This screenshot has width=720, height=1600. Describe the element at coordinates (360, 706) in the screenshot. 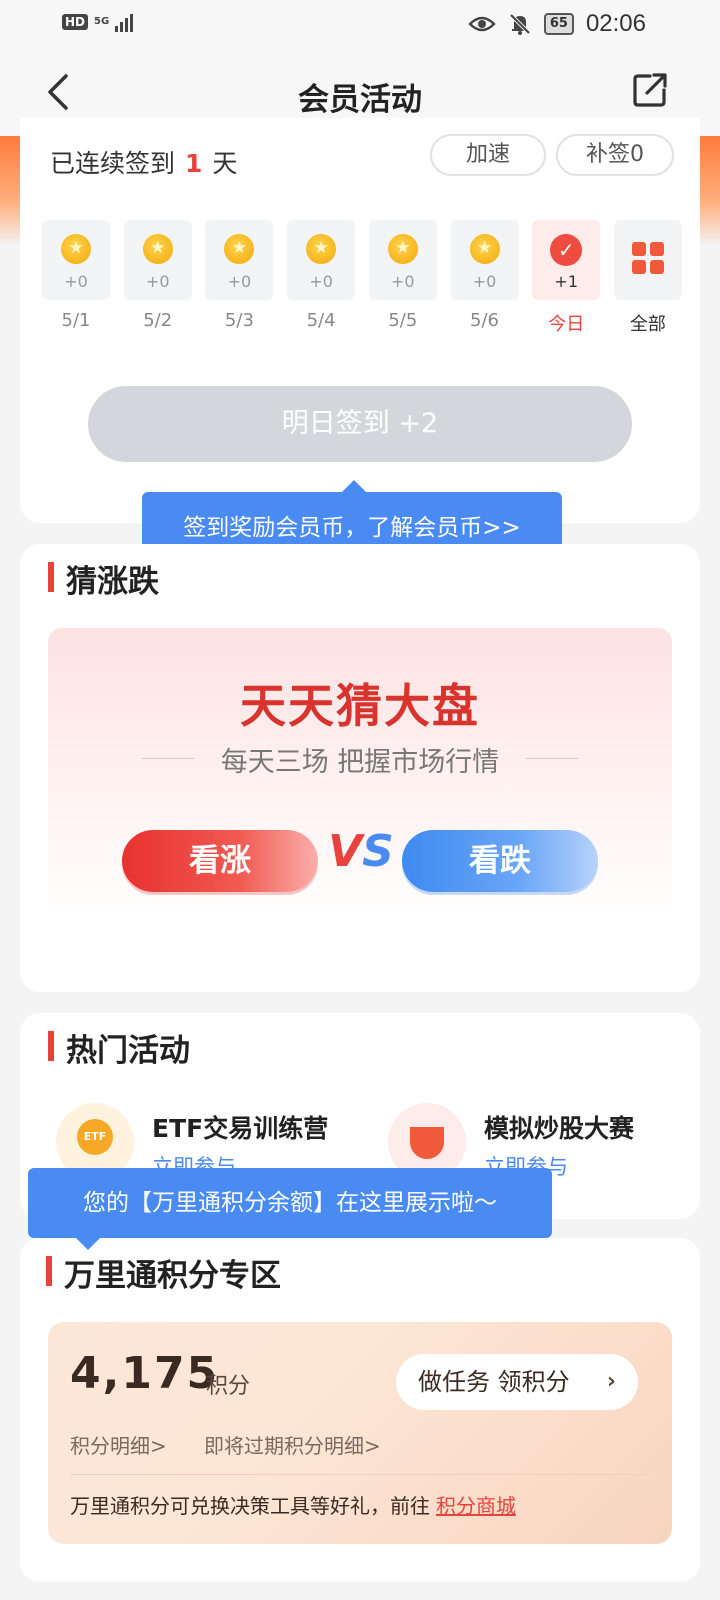

I see `banner-title: 天天猜大盘` at that location.